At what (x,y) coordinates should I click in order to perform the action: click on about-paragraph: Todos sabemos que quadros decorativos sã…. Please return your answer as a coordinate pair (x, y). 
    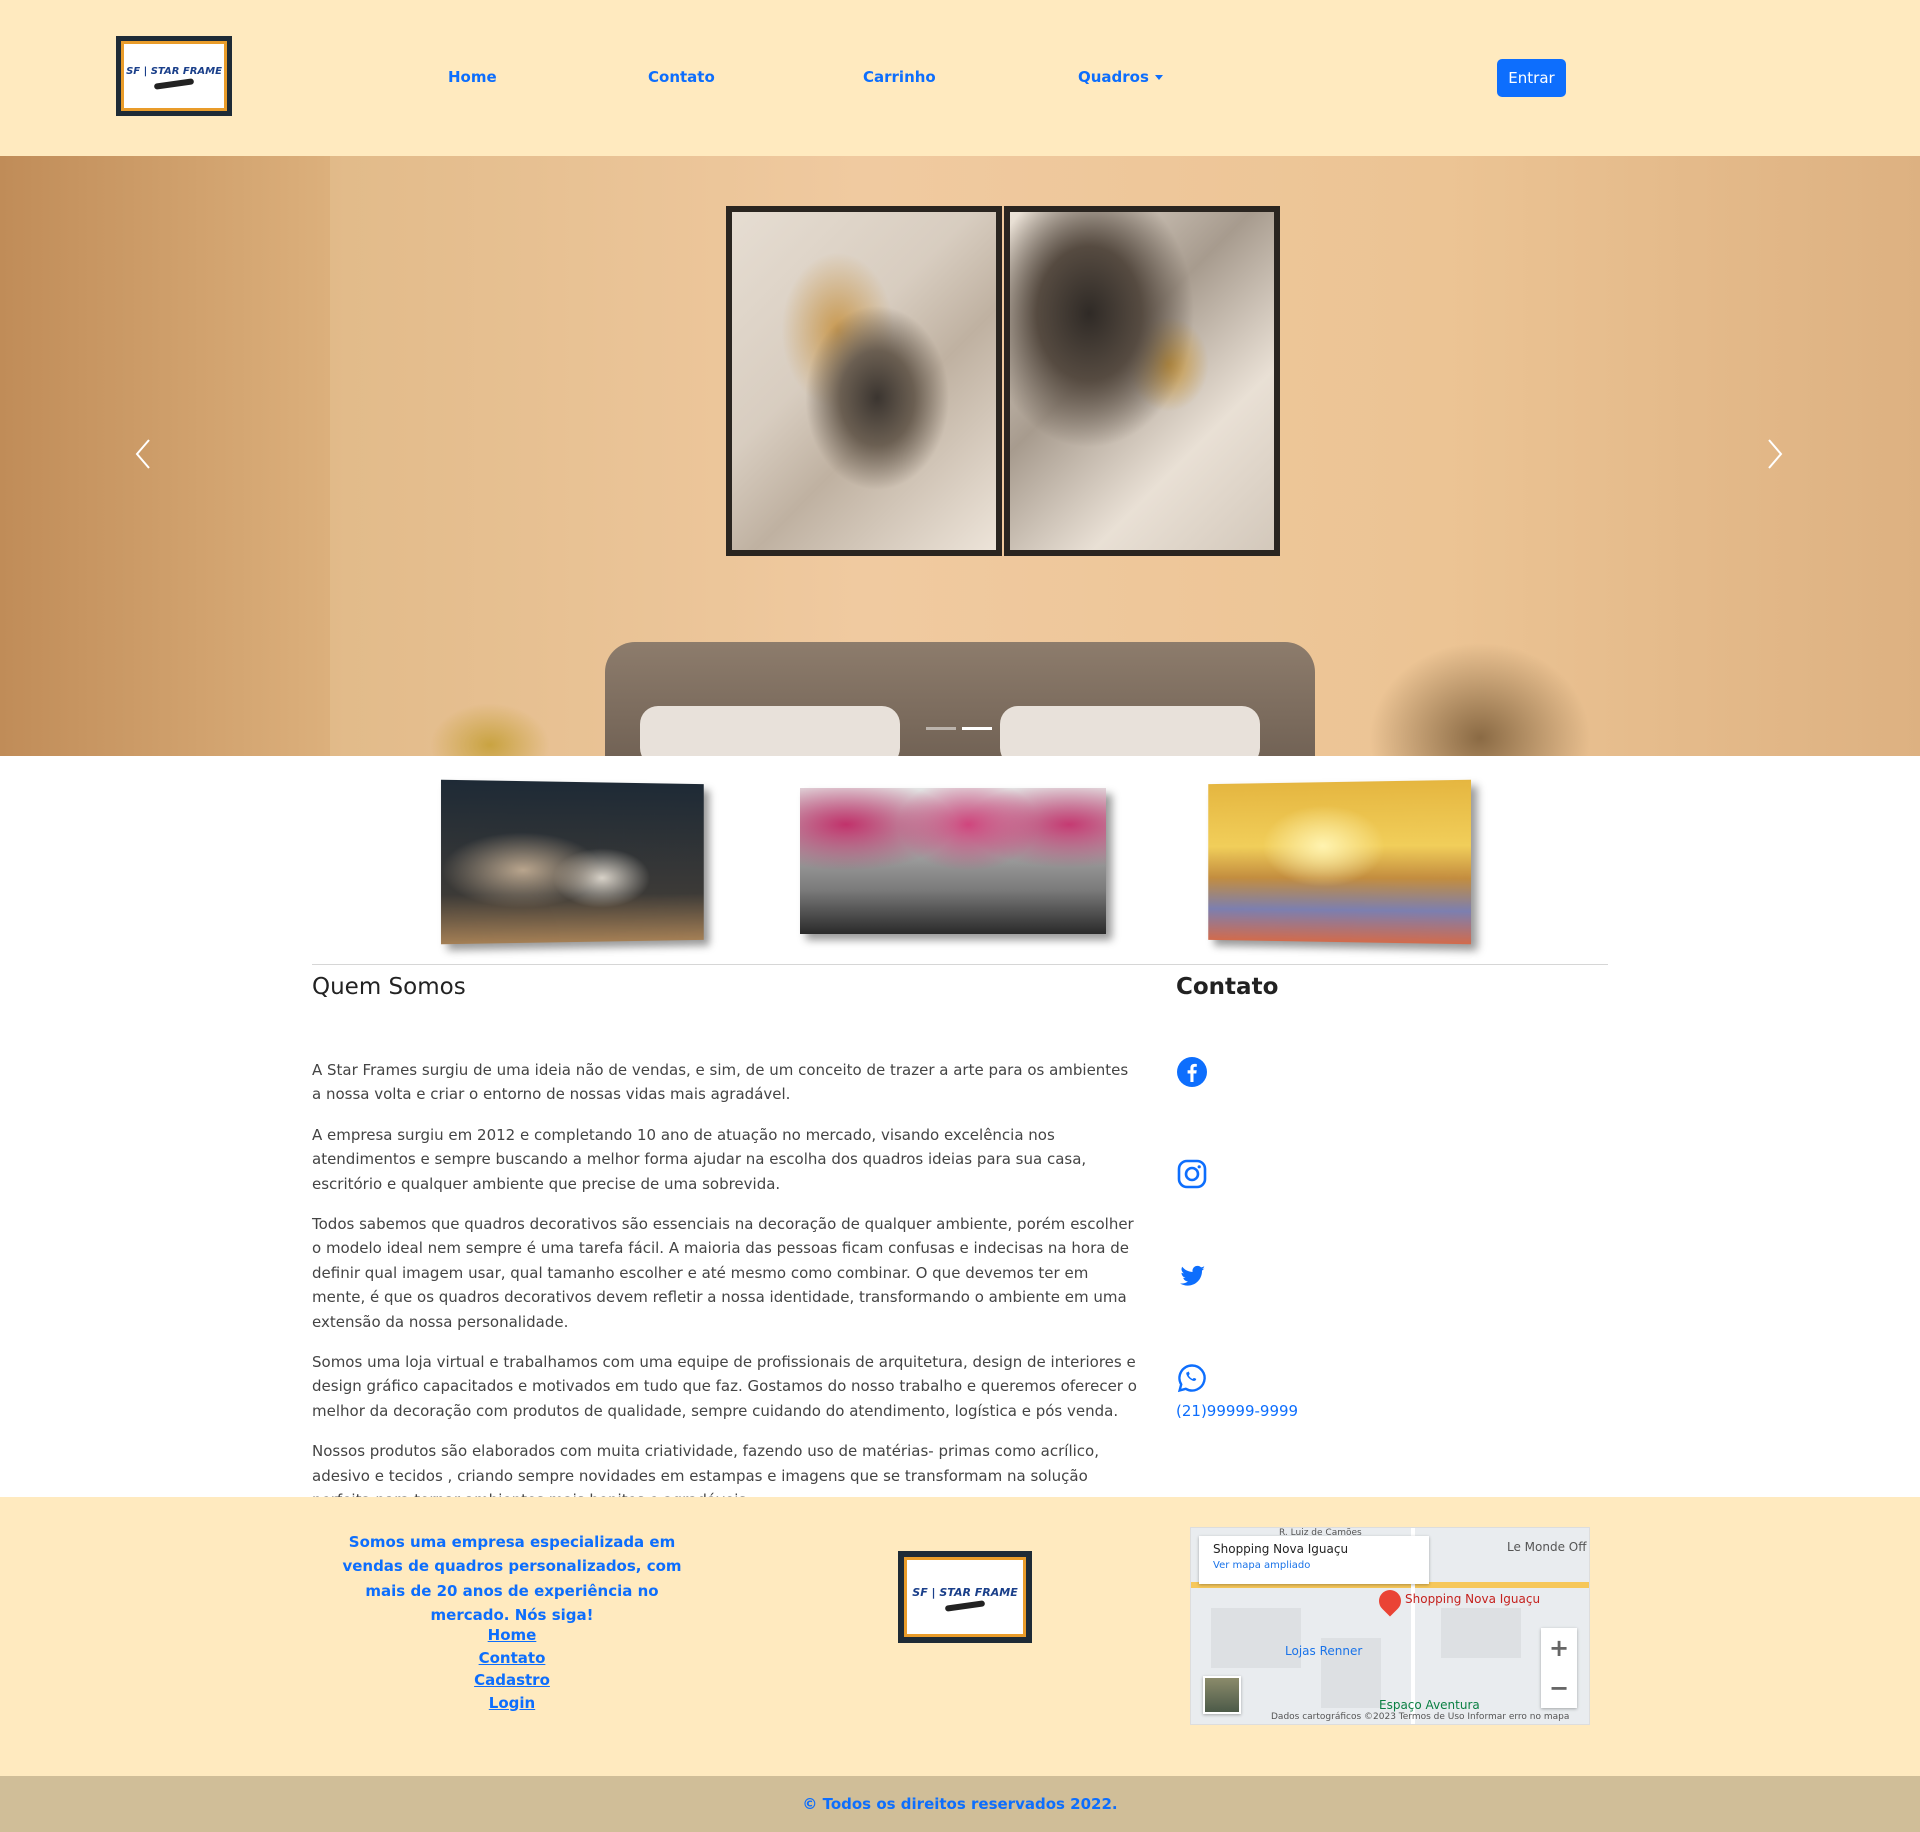
    Looking at the image, I should click on (727, 1273).